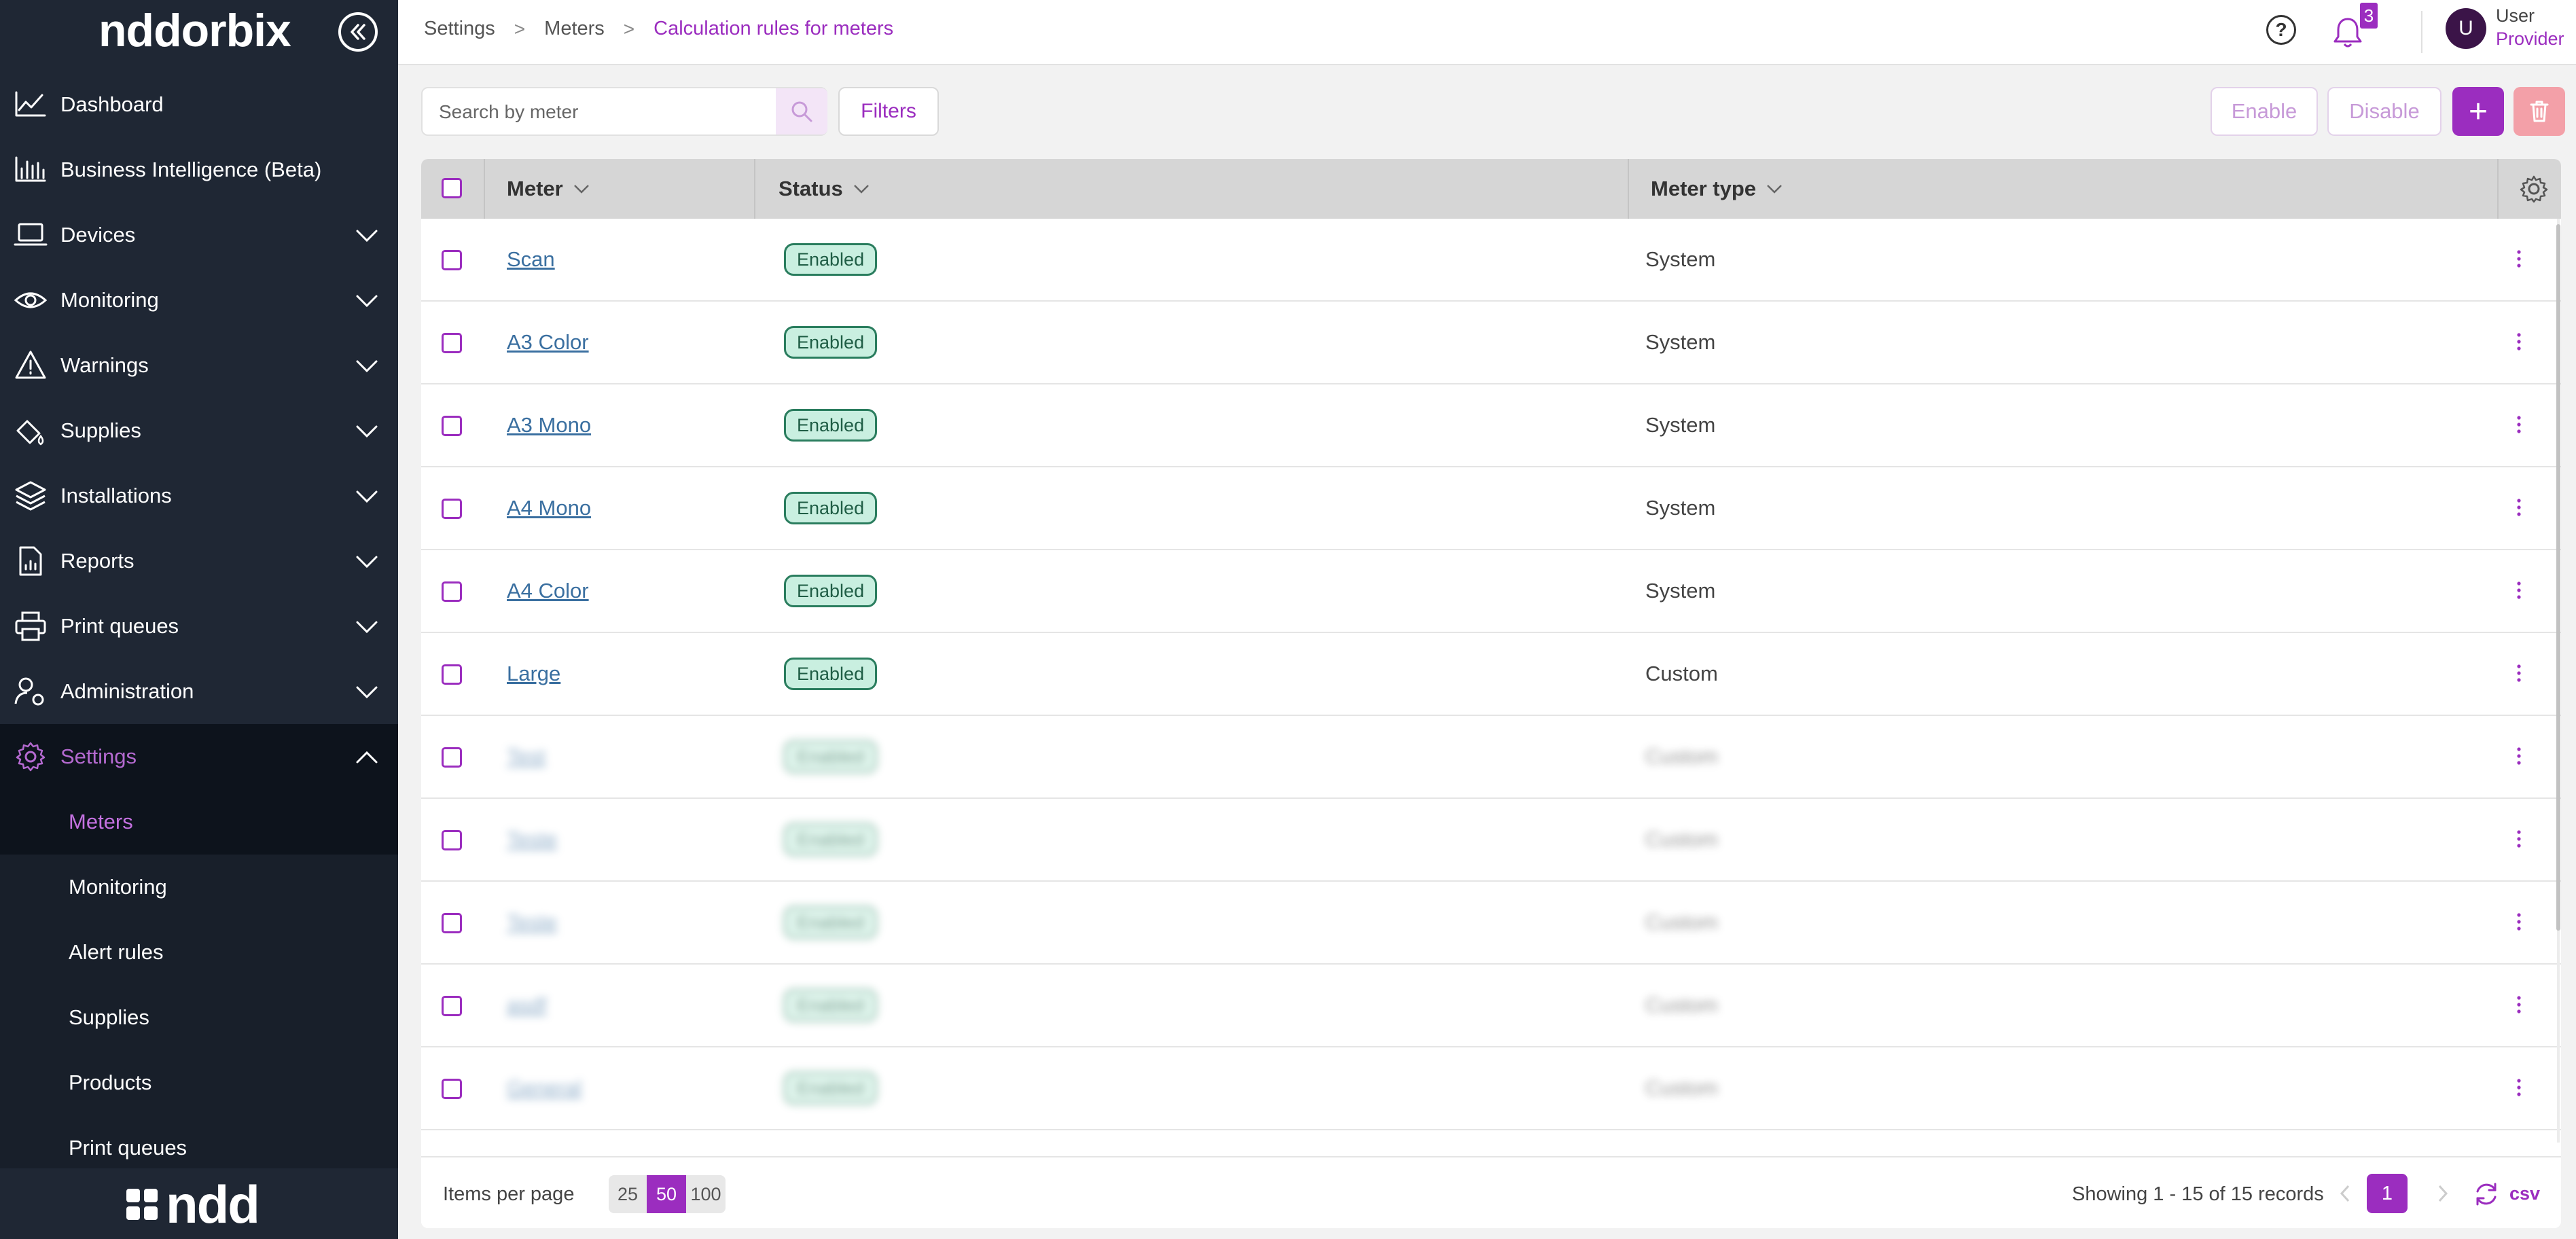 This screenshot has height=1239, width=2576. Describe the element at coordinates (1491, 1088) in the screenshot. I see `table-row: General Enabled Custom` at that location.